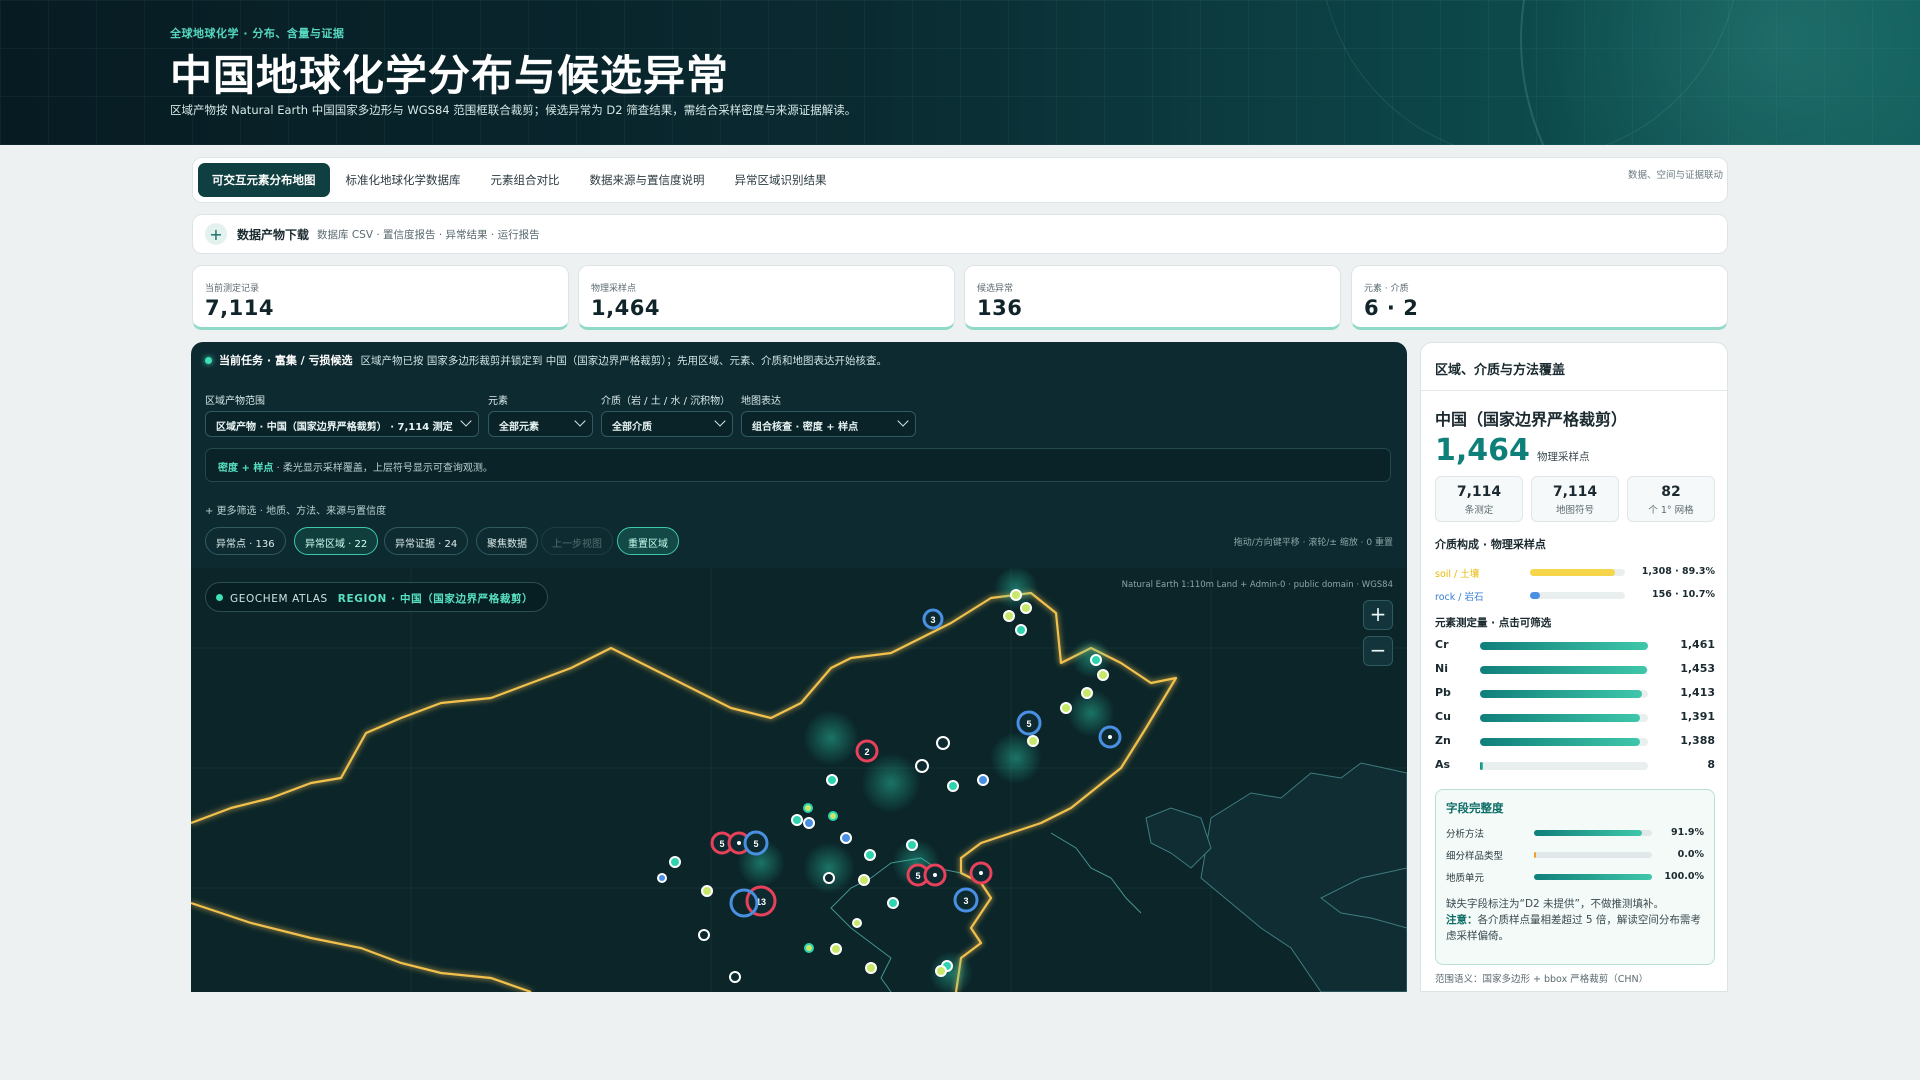  Describe the element at coordinates (1575, 499) in the screenshot. I see `mini-stat-map-symbols: 7,114 地图符号` at that location.